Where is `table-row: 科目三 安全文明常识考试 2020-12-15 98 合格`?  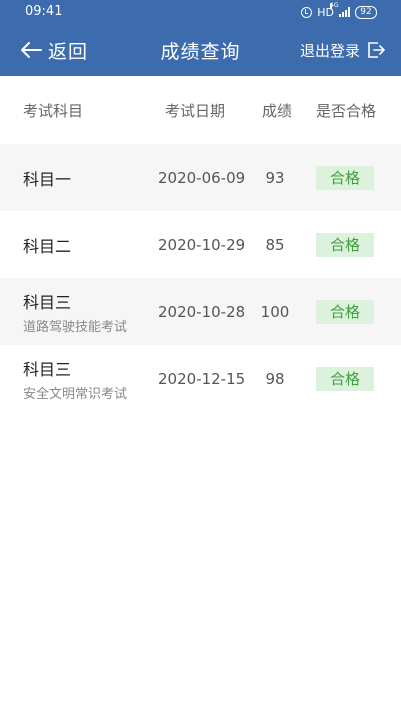
table-row: 科目三 安全文明常识考试 2020-12-15 98 合格 is located at coordinates (200, 378).